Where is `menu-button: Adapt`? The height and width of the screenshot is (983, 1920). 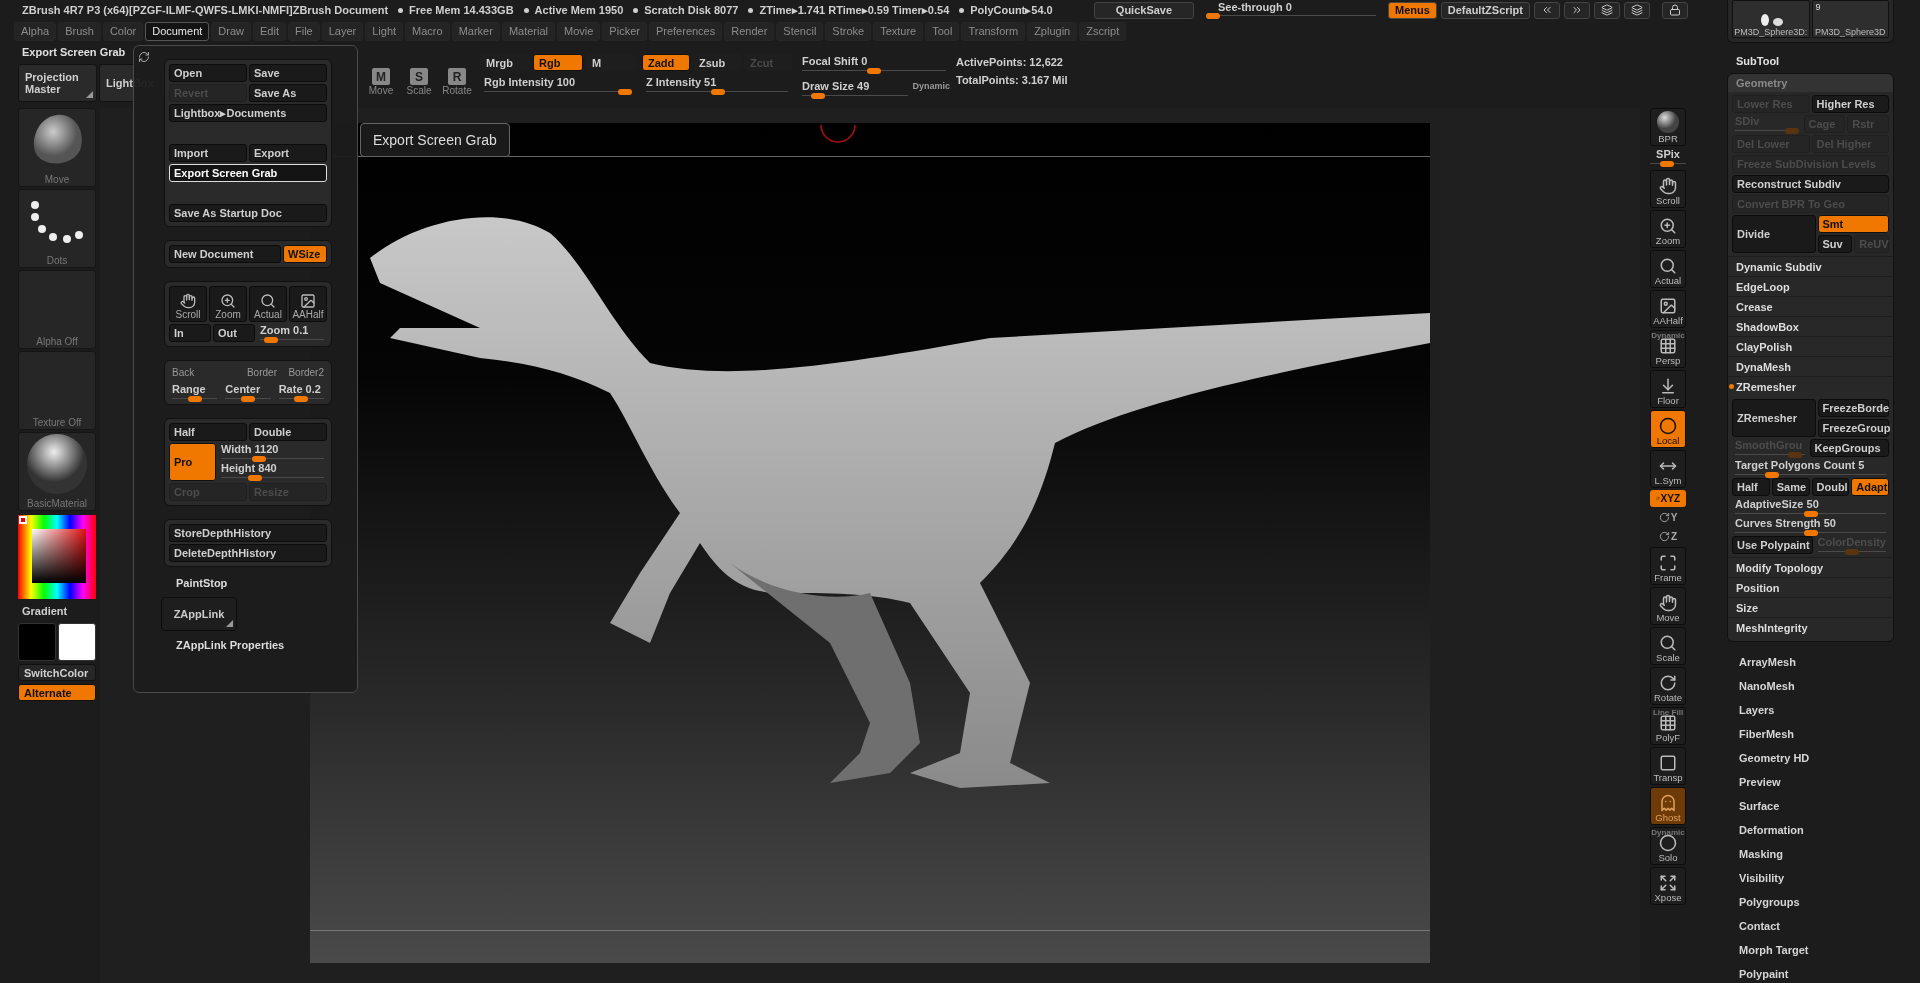
menu-button: Adapt is located at coordinates (1870, 487).